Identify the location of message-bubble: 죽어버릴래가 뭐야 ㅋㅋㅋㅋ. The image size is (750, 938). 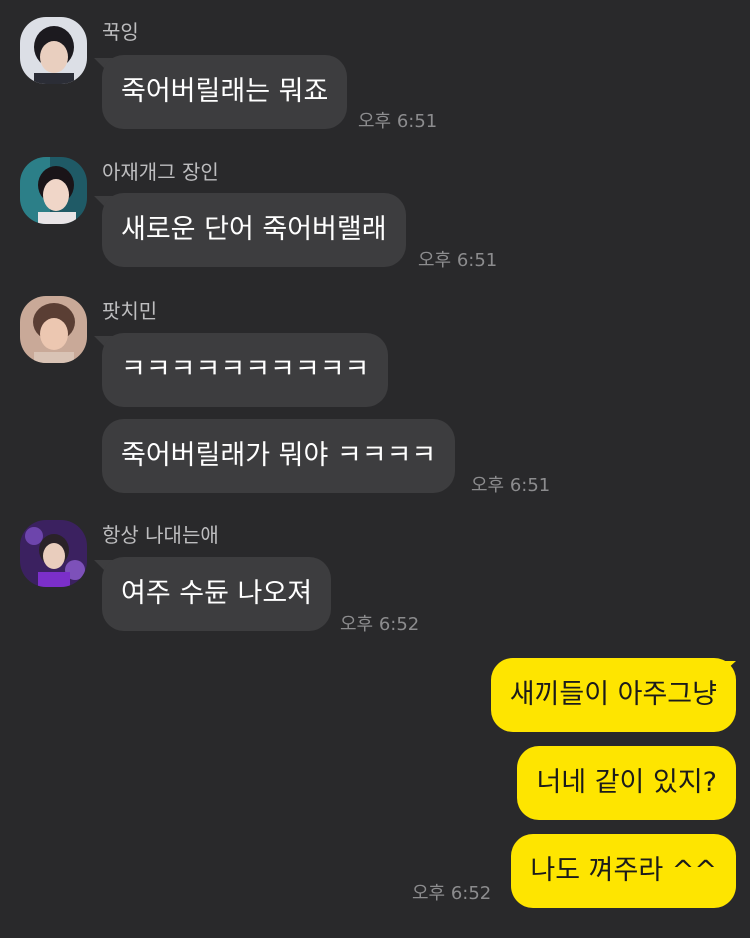
(279, 456).